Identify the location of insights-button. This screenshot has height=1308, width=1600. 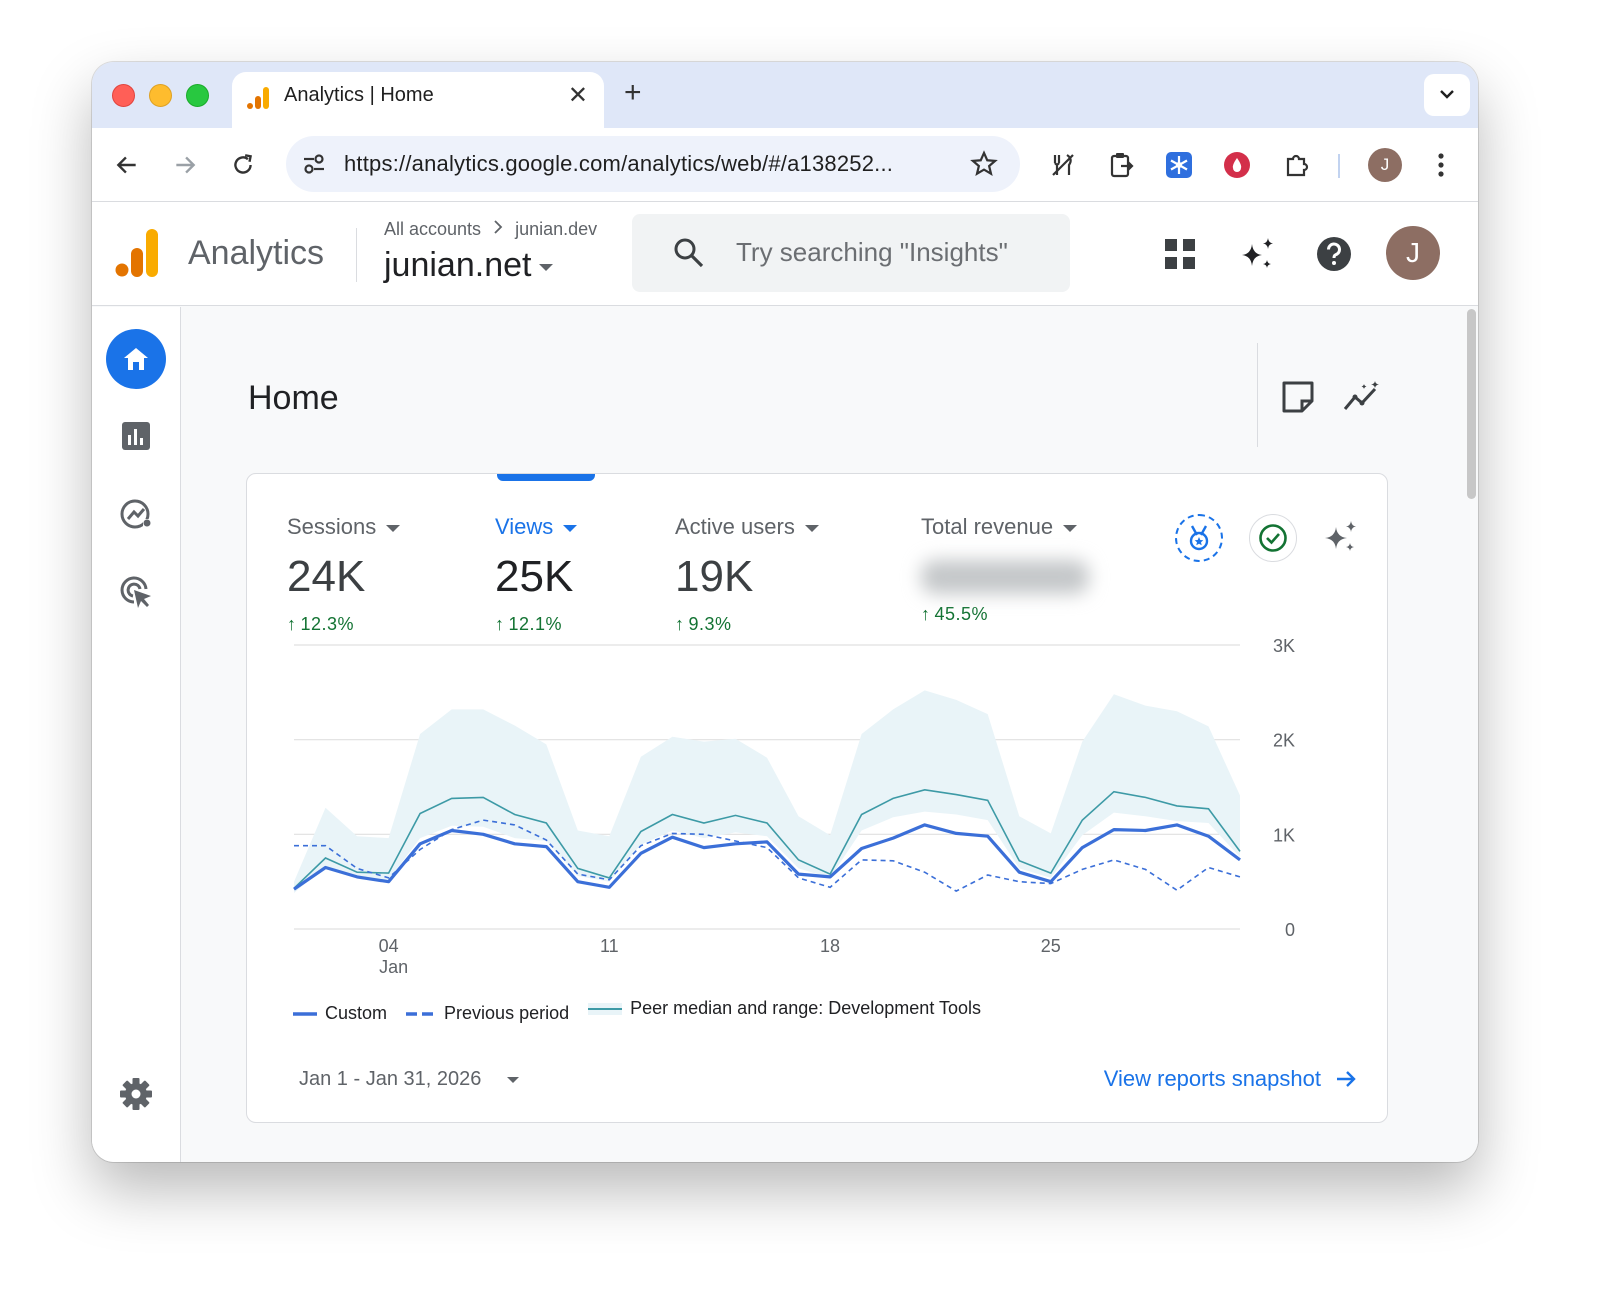
(1362, 397).